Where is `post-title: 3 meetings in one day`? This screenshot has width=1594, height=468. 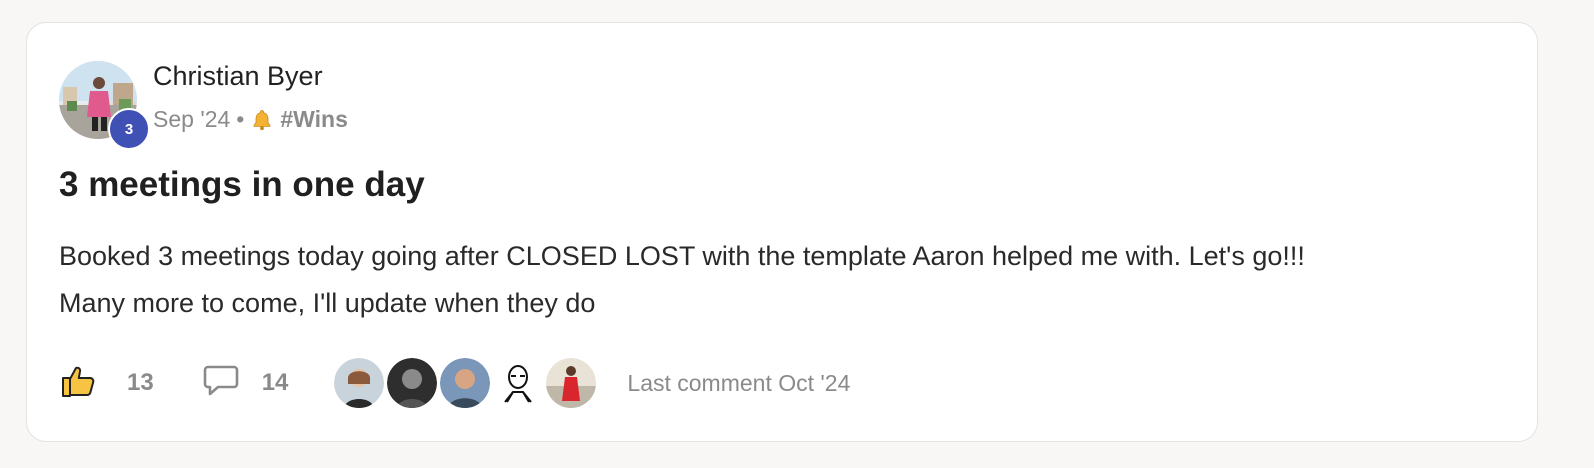 post-title: 3 meetings in one day is located at coordinates (242, 185).